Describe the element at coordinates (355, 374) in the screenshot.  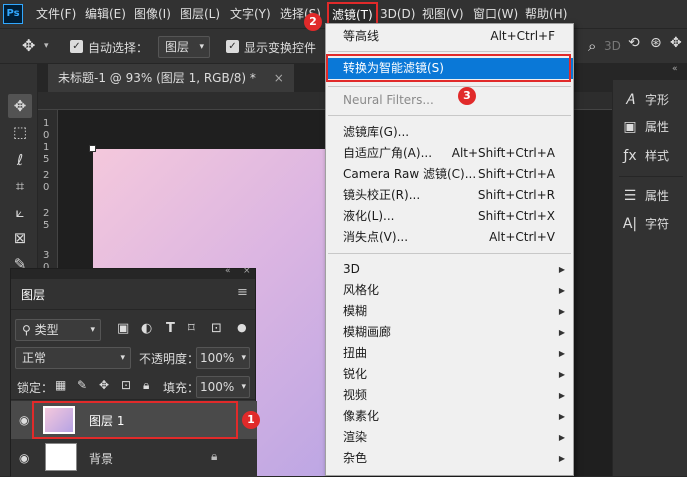
I see `menu-item-label: 锐化` at that location.